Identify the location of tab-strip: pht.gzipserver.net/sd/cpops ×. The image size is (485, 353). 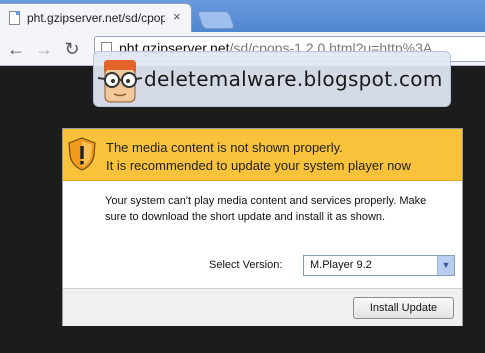
(242, 16).